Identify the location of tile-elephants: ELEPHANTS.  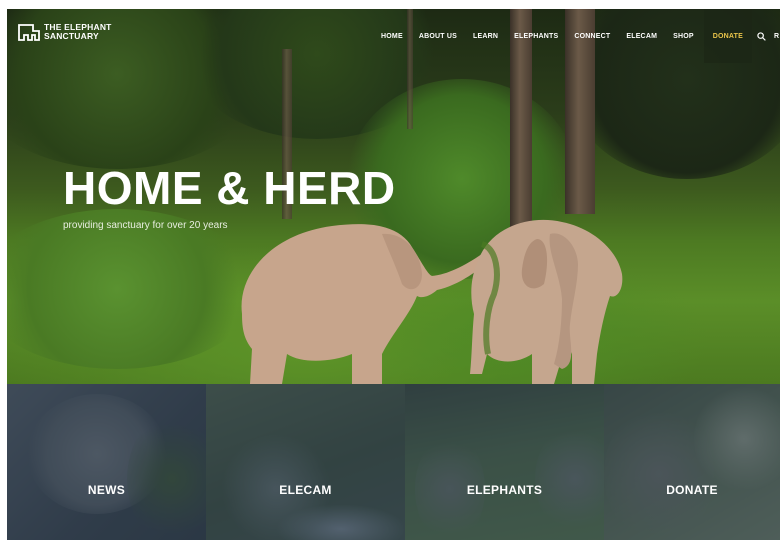
(504, 462).